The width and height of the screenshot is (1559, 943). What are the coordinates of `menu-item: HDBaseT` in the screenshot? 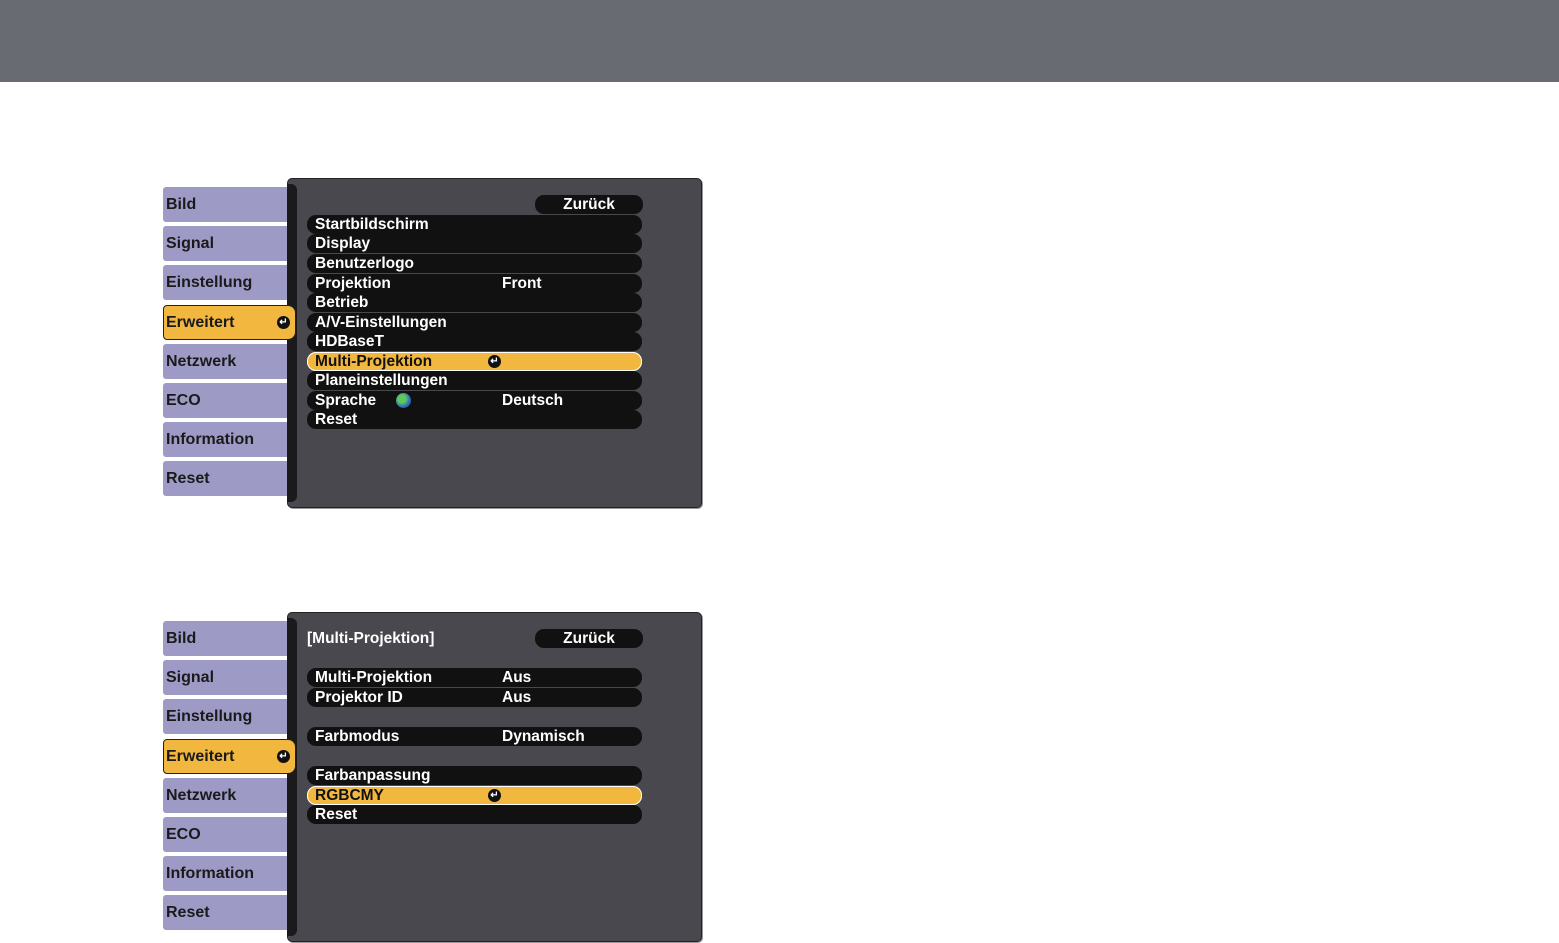 It's located at (474, 341).